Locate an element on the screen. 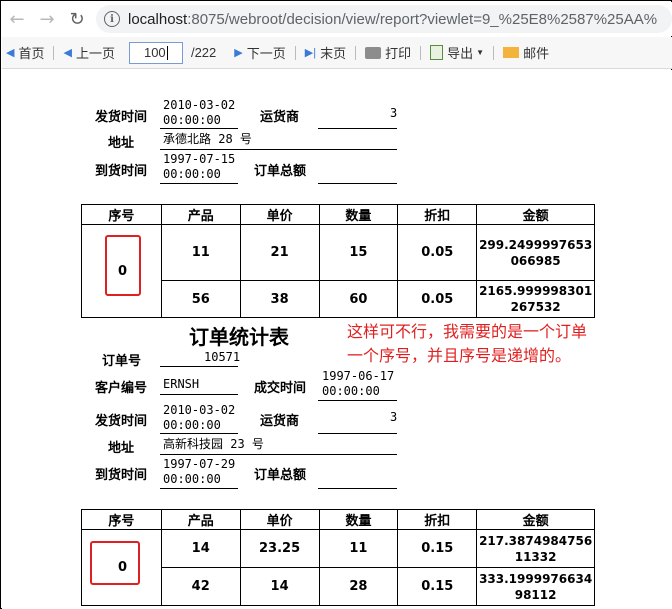  table-row: 14 23.25 11 0.15 217.387498475611332 is located at coordinates (338, 567).